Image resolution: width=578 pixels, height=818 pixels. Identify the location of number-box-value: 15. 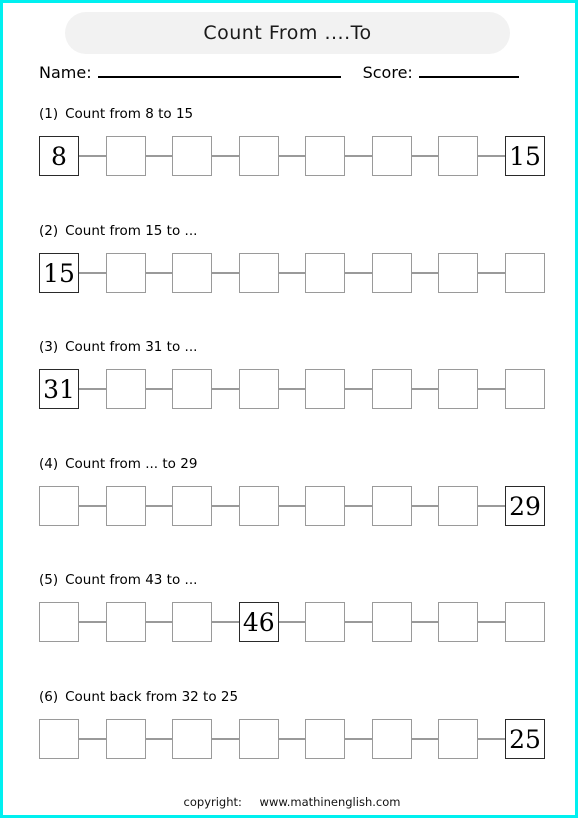
(525, 156).